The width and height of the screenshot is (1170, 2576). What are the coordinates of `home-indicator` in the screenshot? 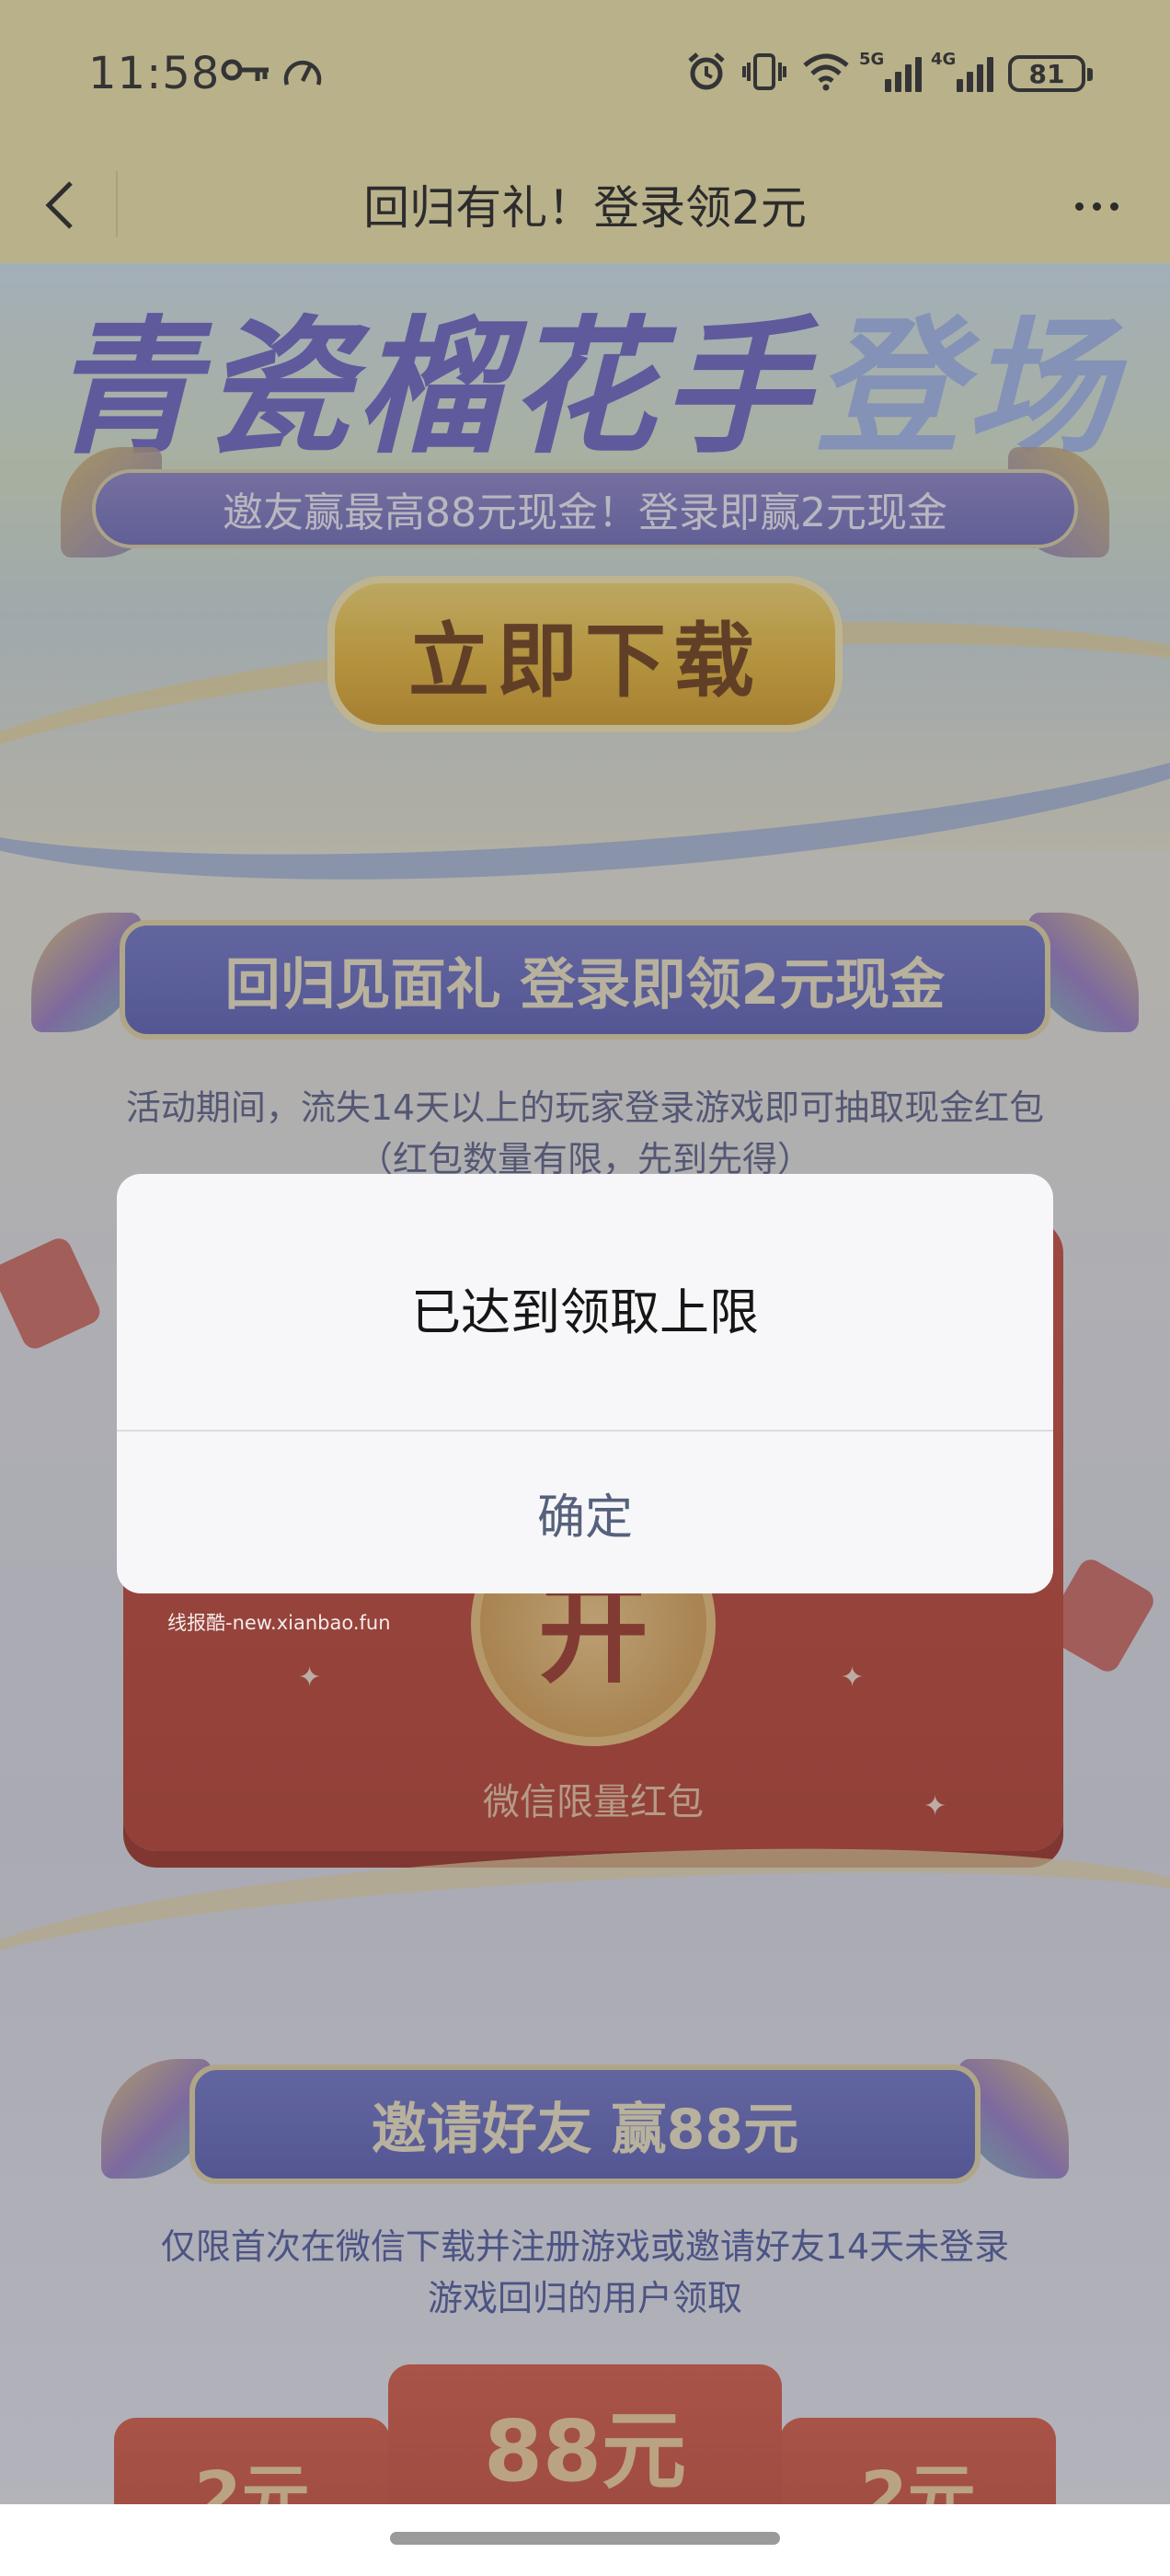 It's located at (585, 2538).